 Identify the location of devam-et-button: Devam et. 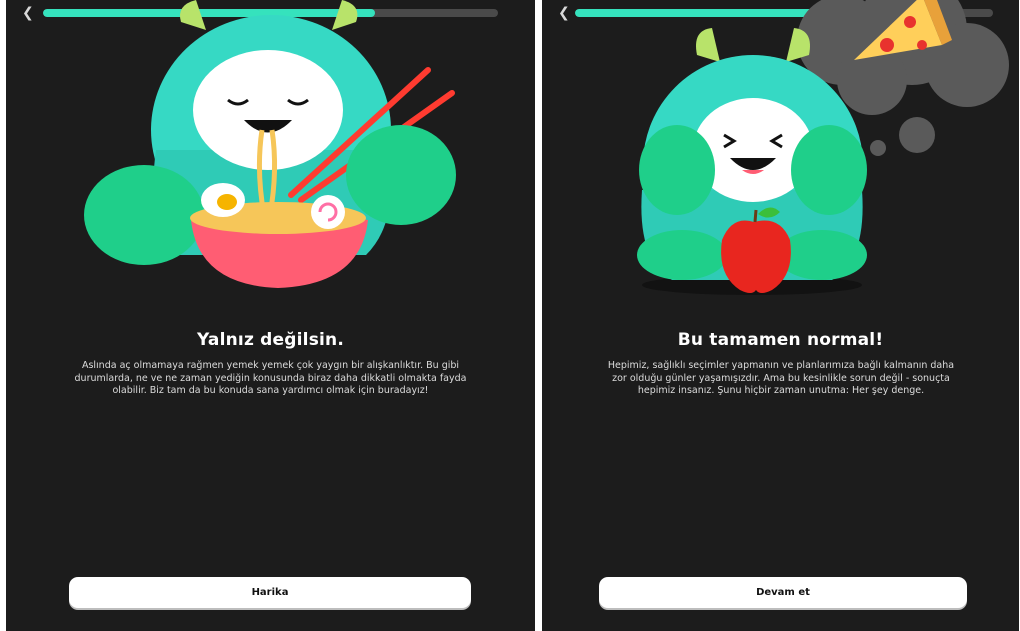
(783, 592).